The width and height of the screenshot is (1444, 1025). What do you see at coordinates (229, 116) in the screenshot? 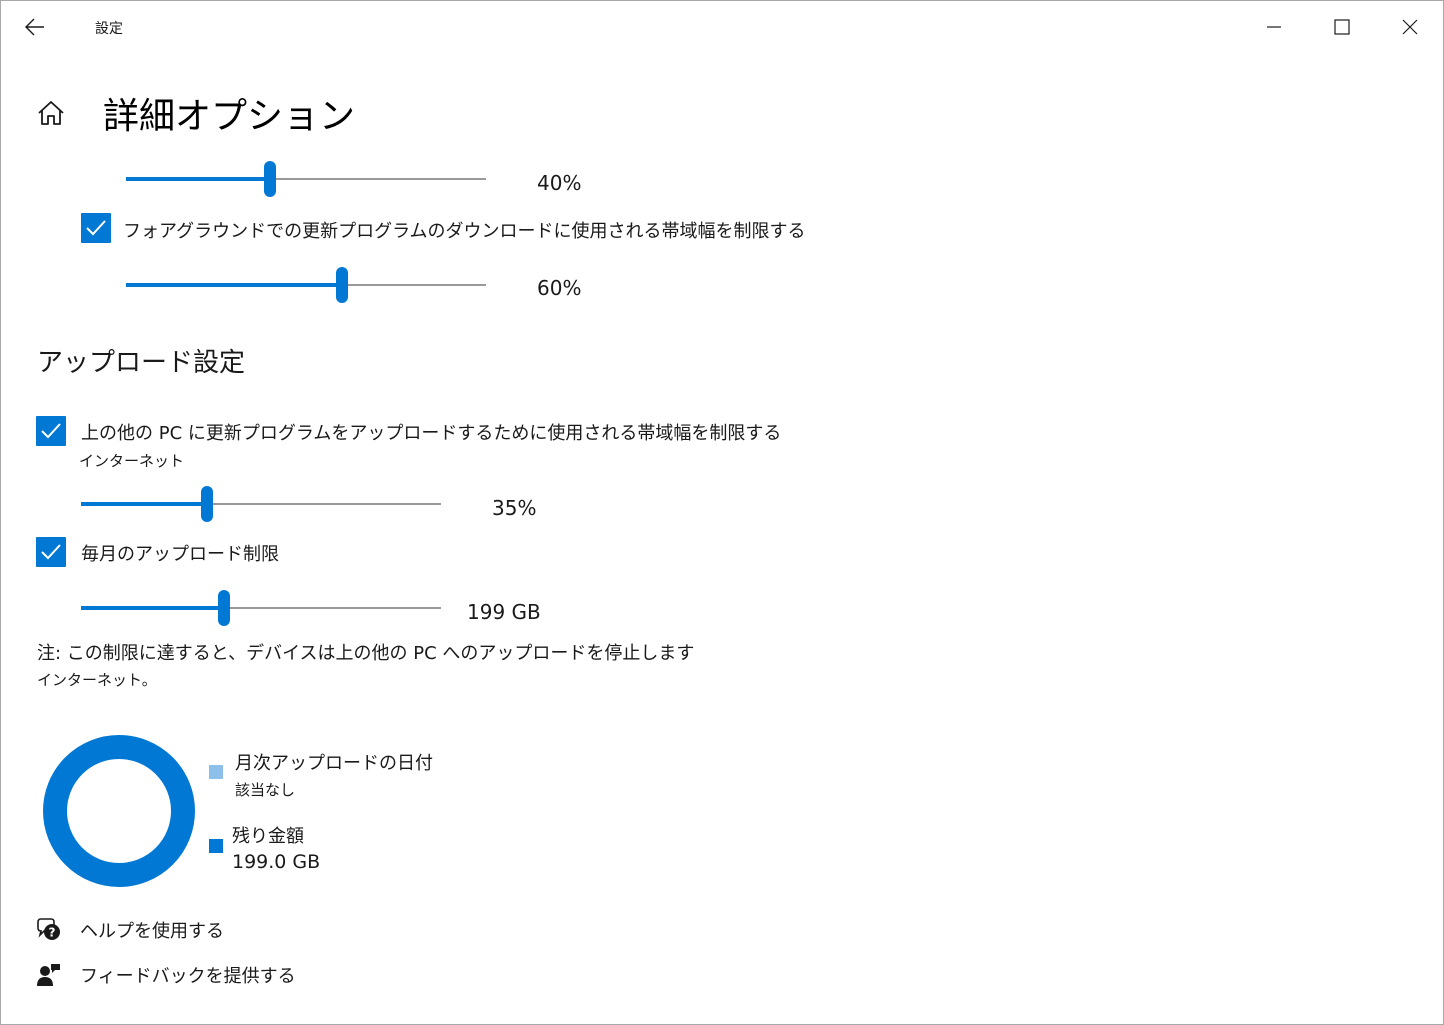
I see `page-title: 詳細オプション` at bounding box center [229, 116].